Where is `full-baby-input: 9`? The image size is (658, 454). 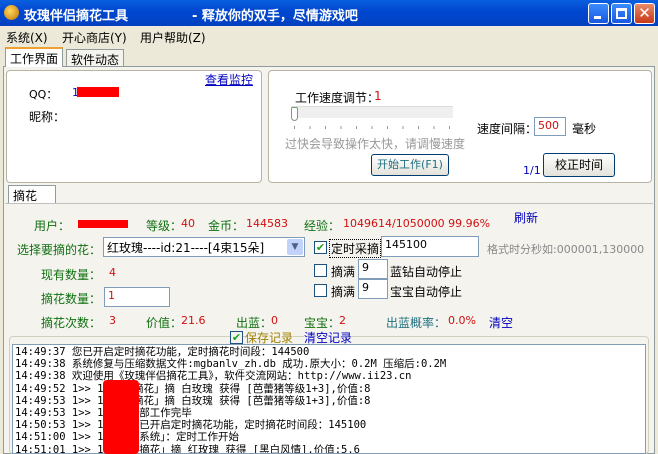 full-baby-input: 9 is located at coordinates (373, 289).